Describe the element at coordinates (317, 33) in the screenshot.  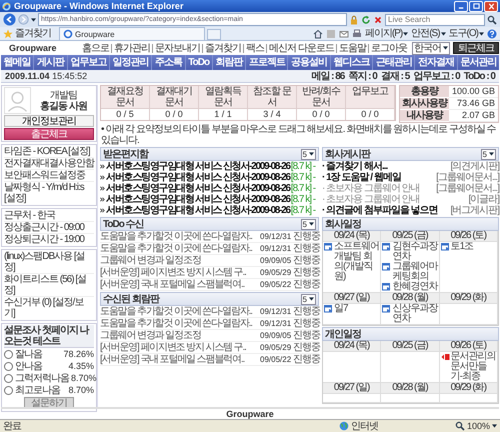
I see `home-icon` at that location.